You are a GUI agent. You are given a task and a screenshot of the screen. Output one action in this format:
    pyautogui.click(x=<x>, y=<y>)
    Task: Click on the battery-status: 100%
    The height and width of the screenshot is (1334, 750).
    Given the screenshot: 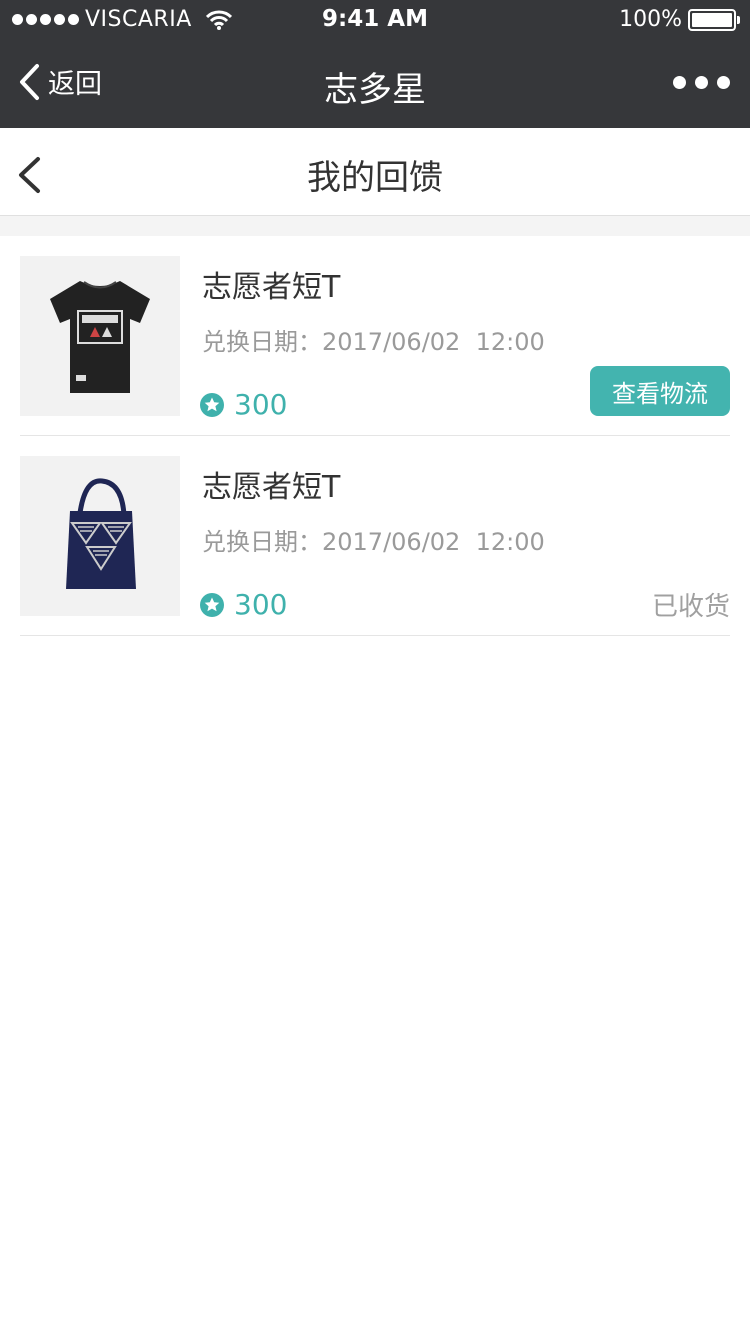 What is the action you would take?
    pyautogui.click(x=679, y=19)
    